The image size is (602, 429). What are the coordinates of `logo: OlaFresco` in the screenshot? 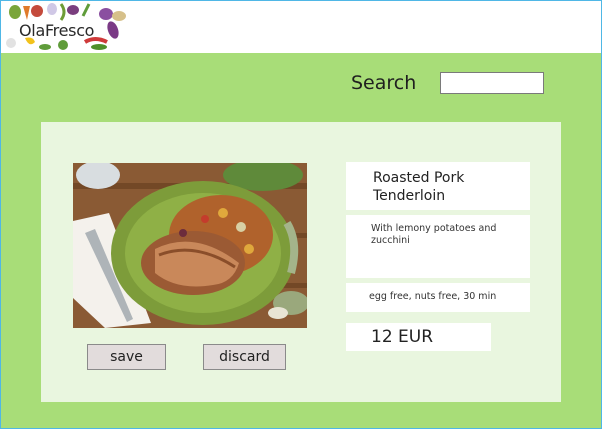 It's located at (66, 27).